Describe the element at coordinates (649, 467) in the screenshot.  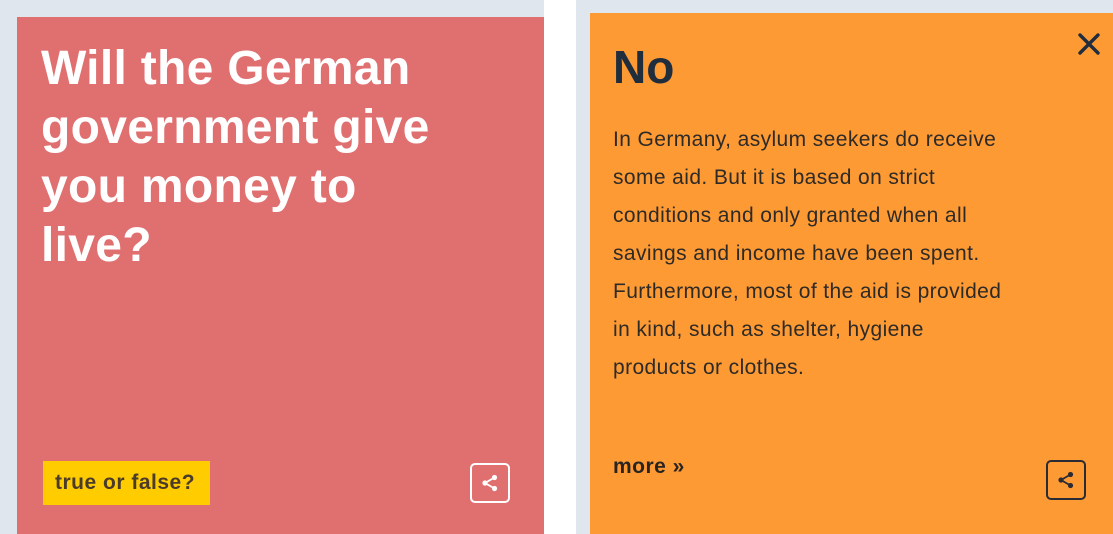
I see `more-link: more »` at that location.